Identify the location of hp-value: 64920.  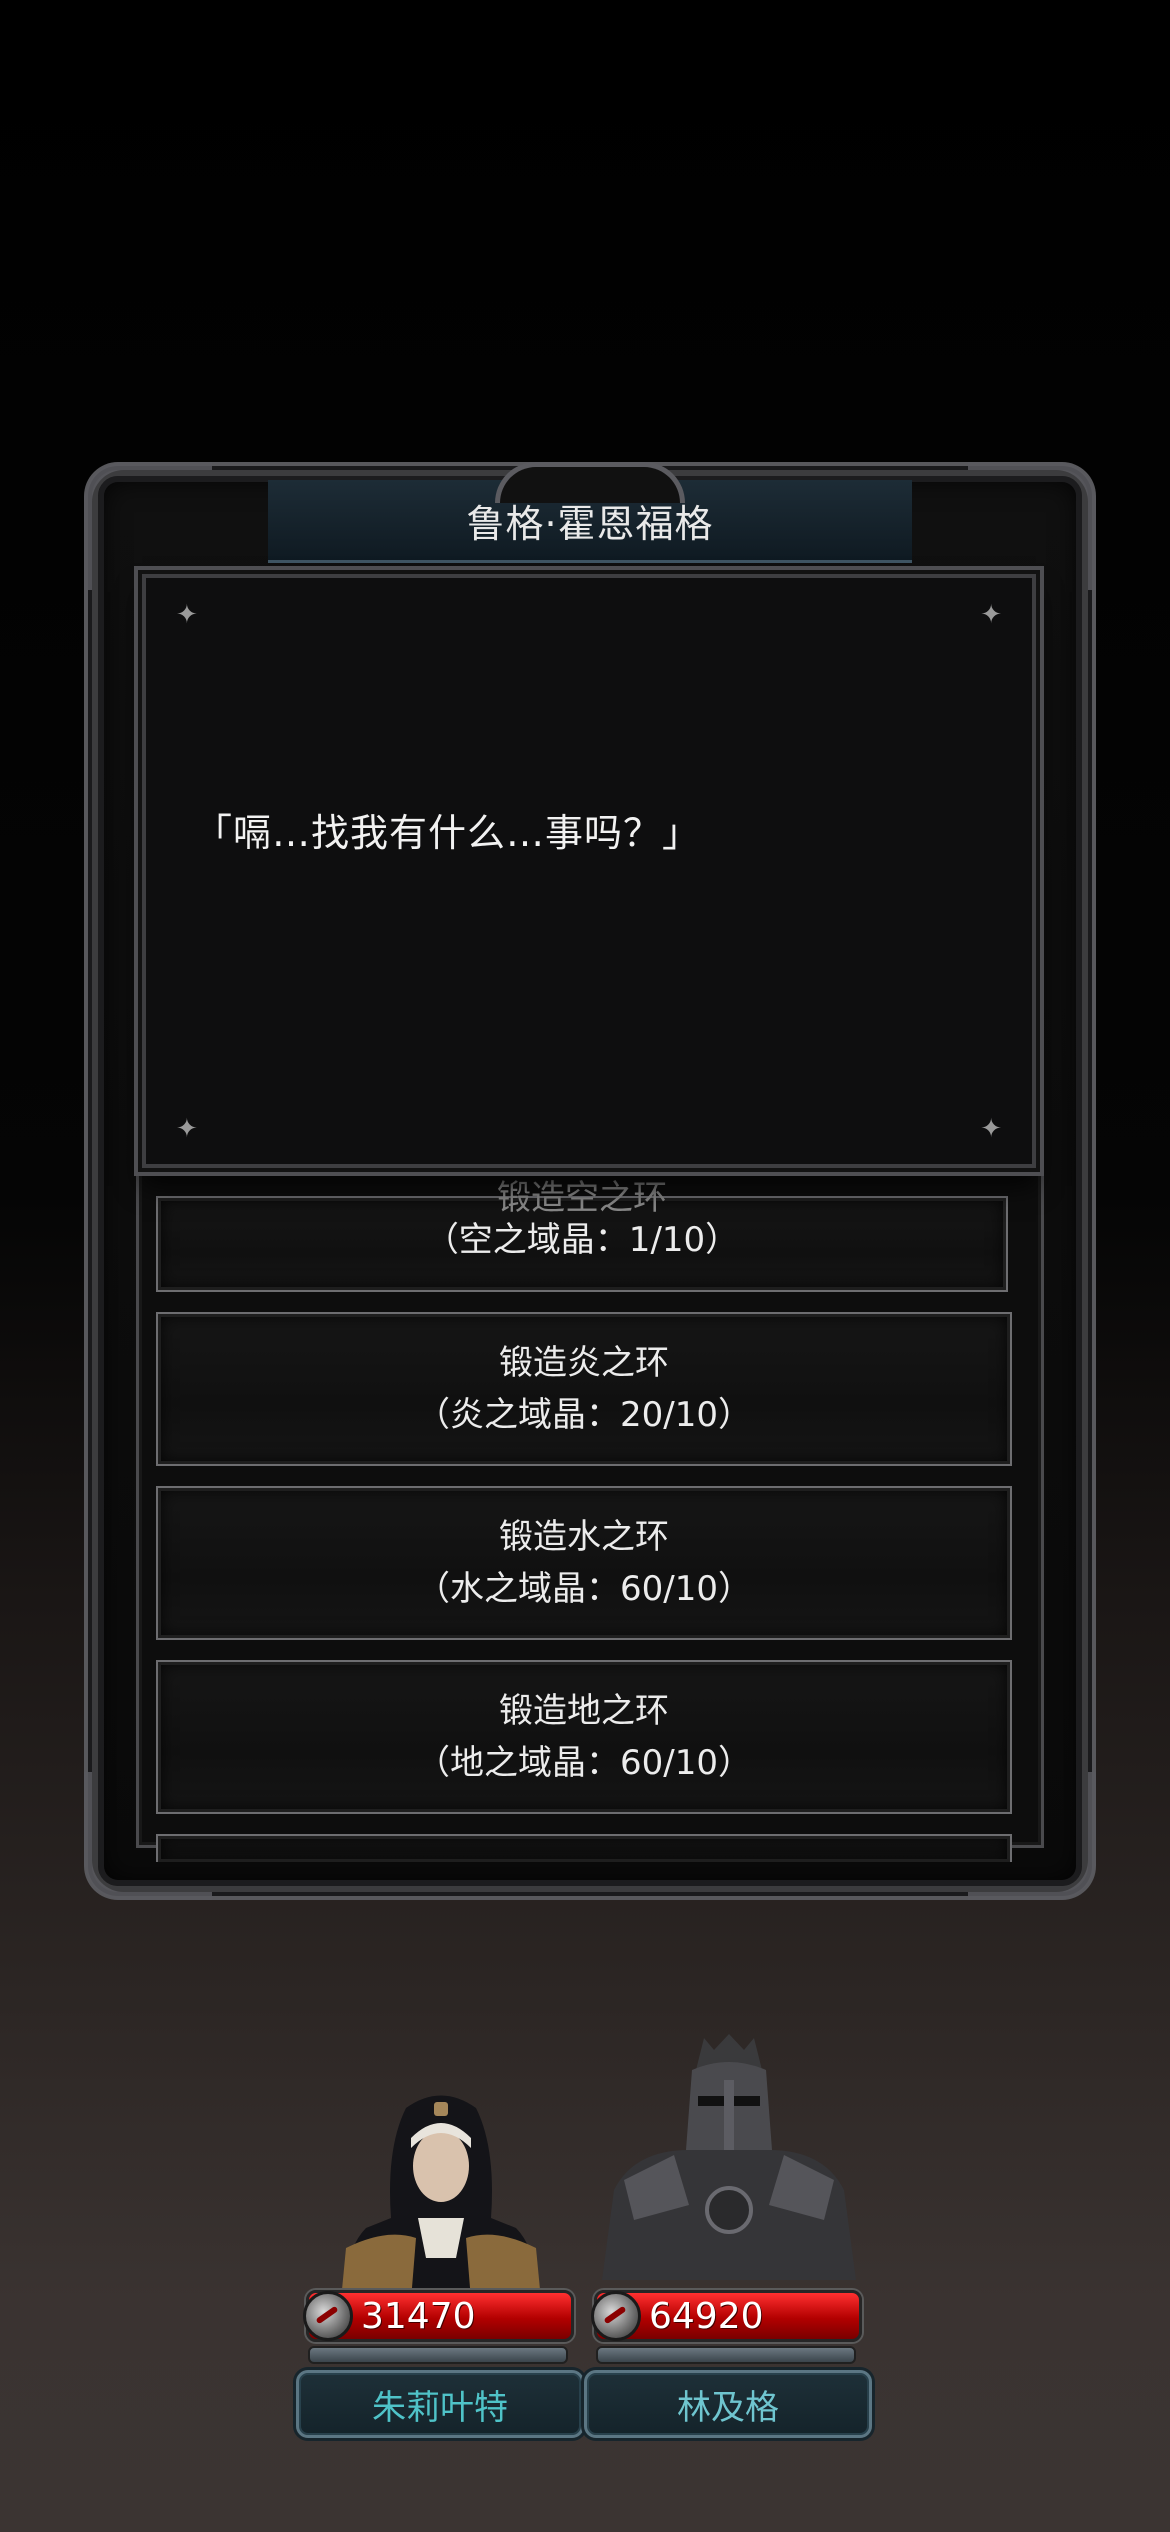
(706, 2316).